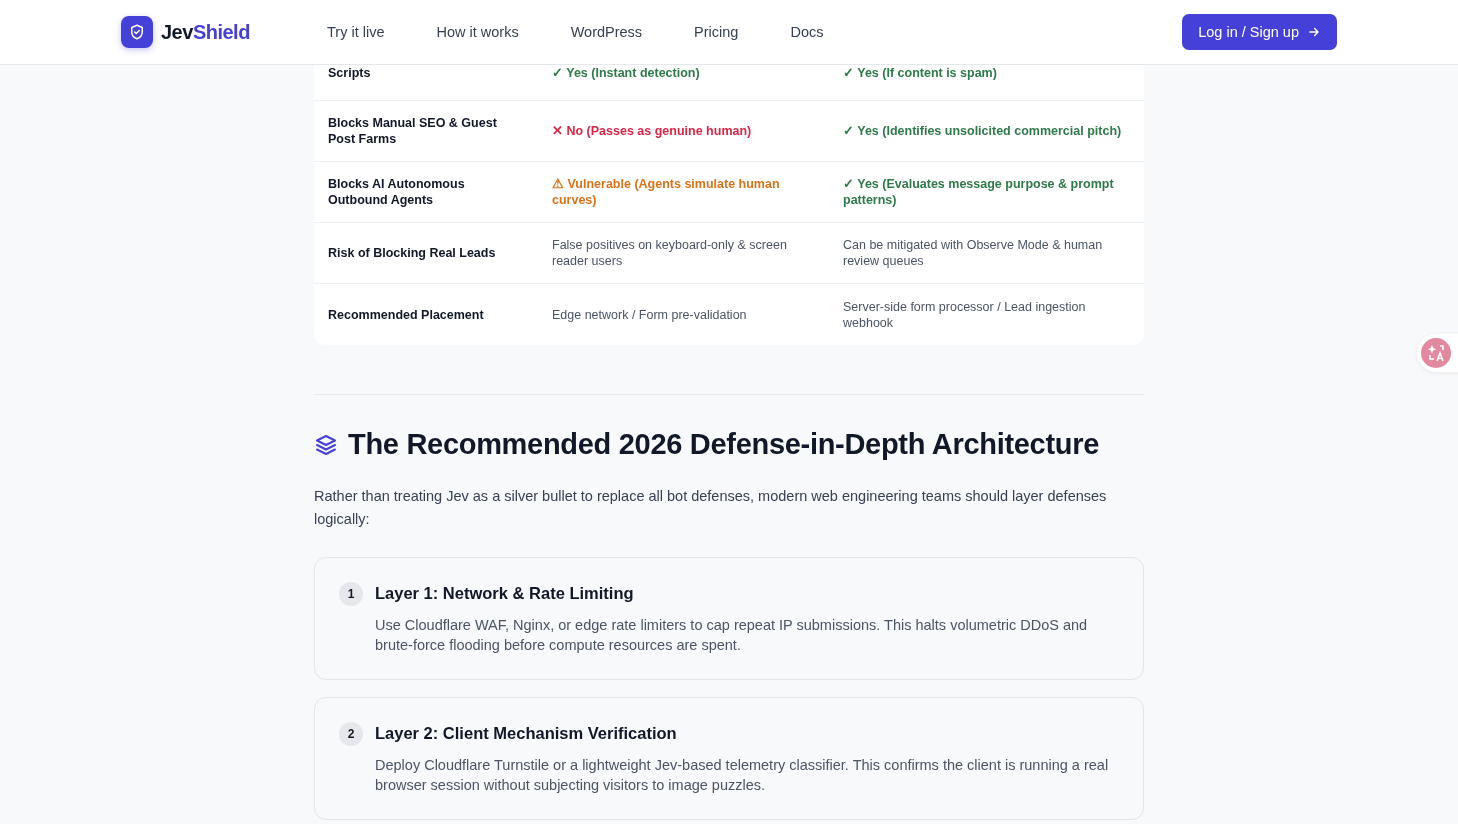 This screenshot has height=824, width=1458. What do you see at coordinates (723, 444) in the screenshot?
I see `section-heading: The Recommended 2026 Defense-in-Depth Architecture` at bounding box center [723, 444].